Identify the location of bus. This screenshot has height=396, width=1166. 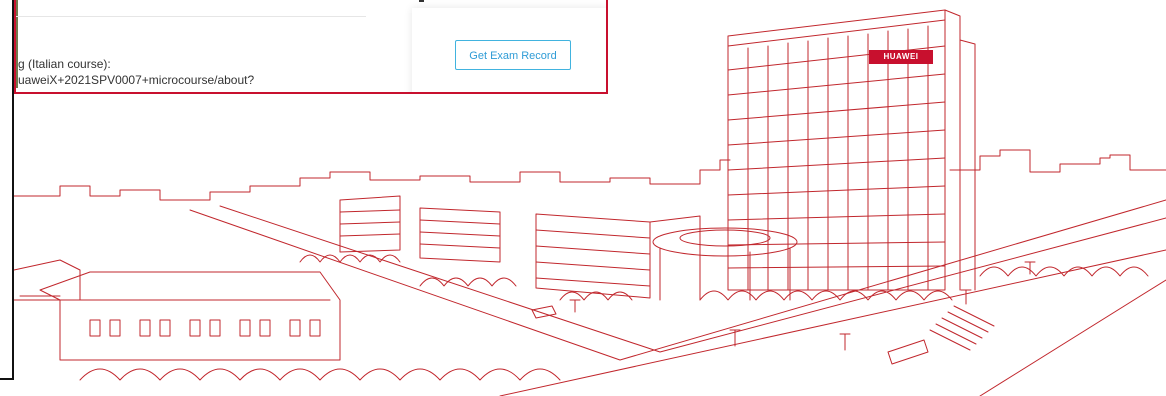
(908, 352).